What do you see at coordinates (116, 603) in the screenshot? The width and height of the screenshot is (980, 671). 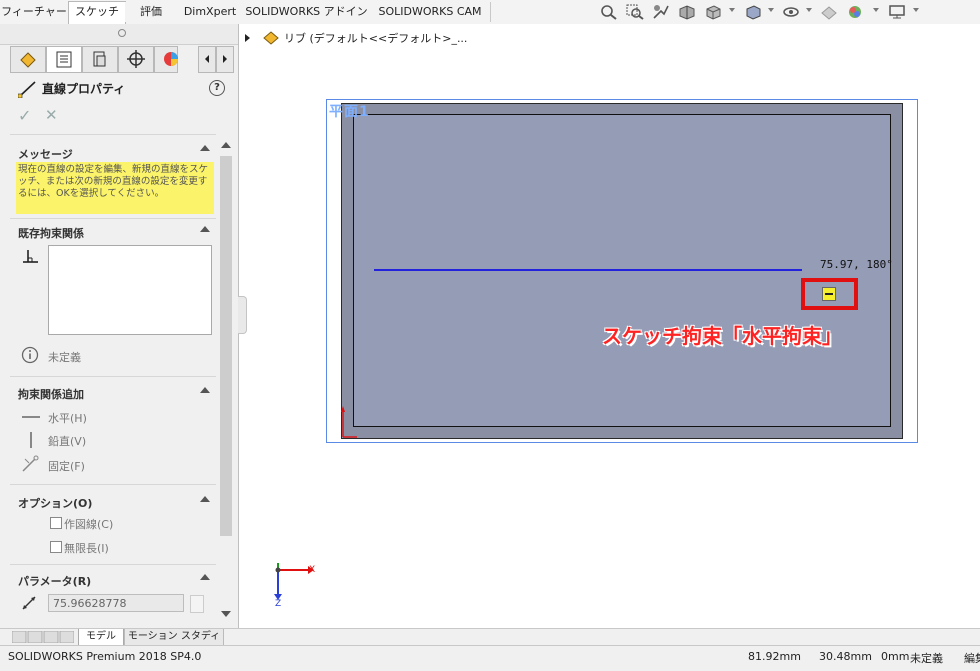 I see `length-input: 75.96628778` at bounding box center [116, 603].